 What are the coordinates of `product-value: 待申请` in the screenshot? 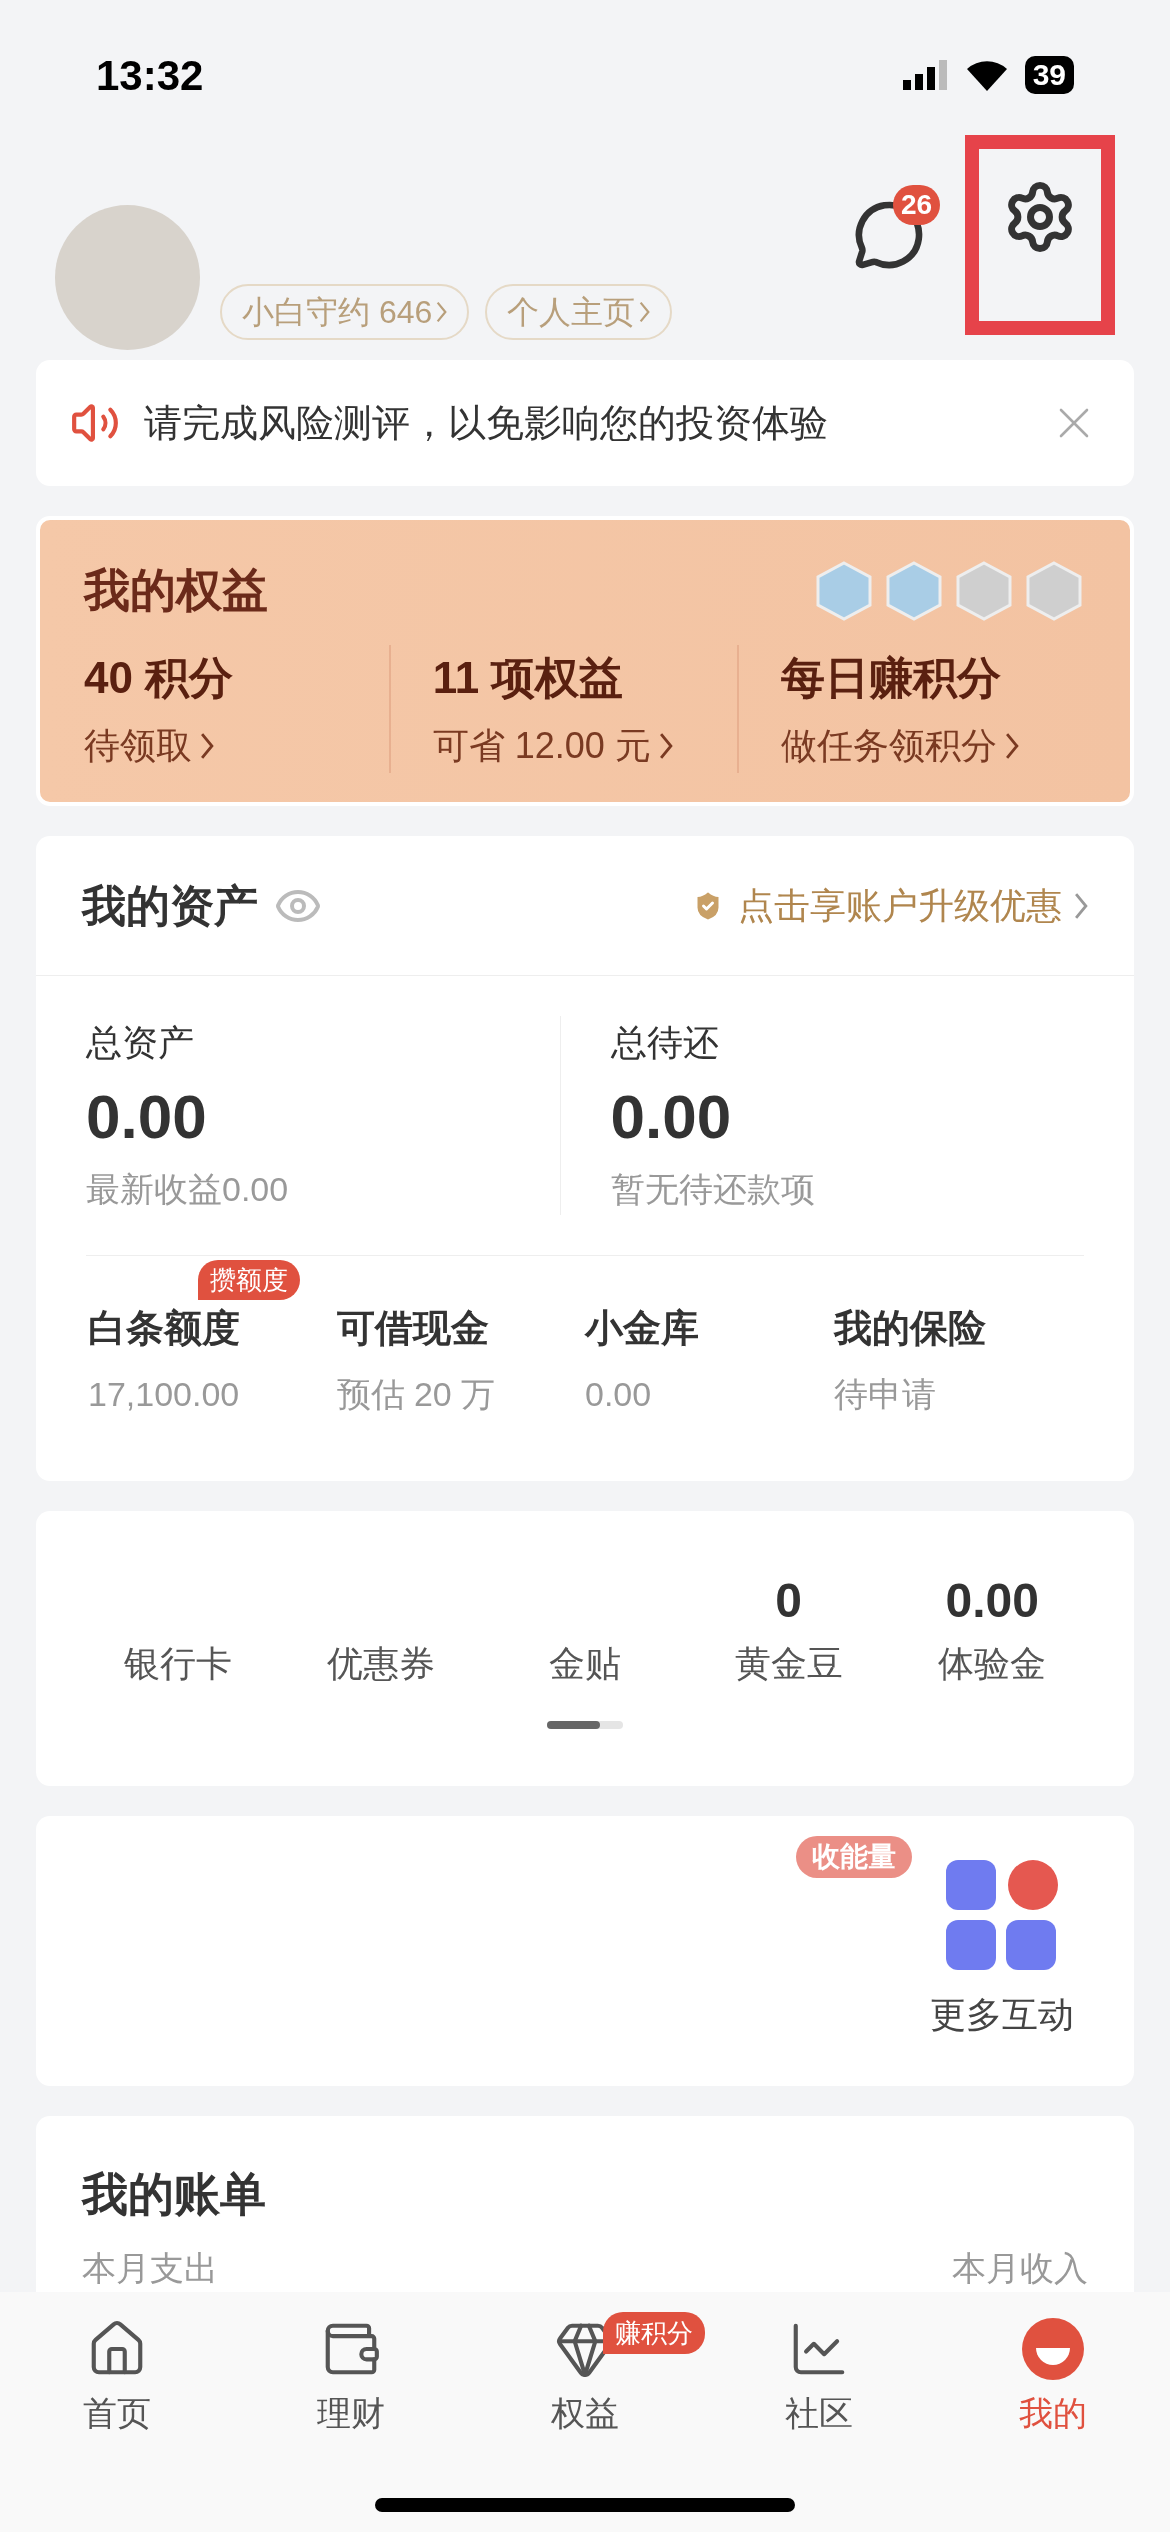 It's located at (885, 1394).